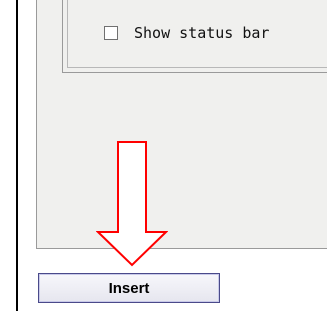 Image resolution: width=327 pixels, height=311 pixels. I want to click on arrow-shape, so click(132, 204).